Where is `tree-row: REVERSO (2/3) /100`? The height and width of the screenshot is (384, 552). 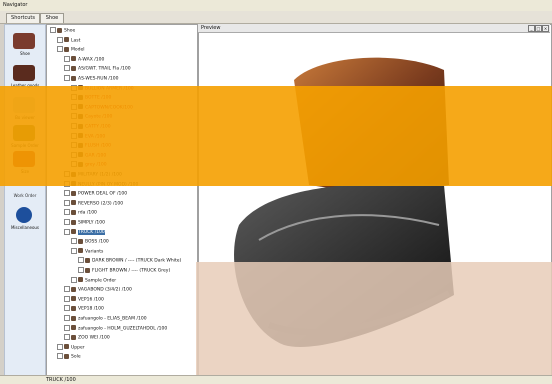 tree-row: REVERSO (2/3) /100 is located at coordinates (94, 203).